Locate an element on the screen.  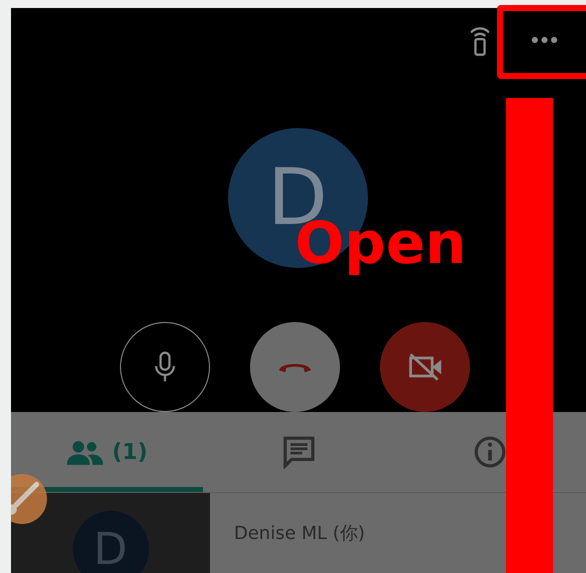
people-icon is located at coordinates (85, 452).